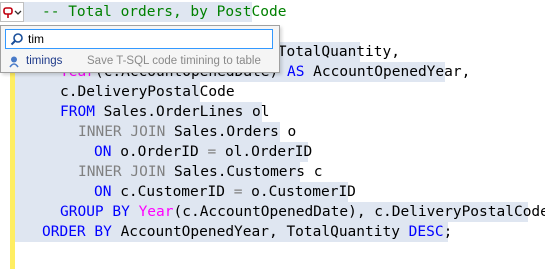 This screenshot has height=269, width=545. I want to click on snippet-toggle-button, so click(12, 12).